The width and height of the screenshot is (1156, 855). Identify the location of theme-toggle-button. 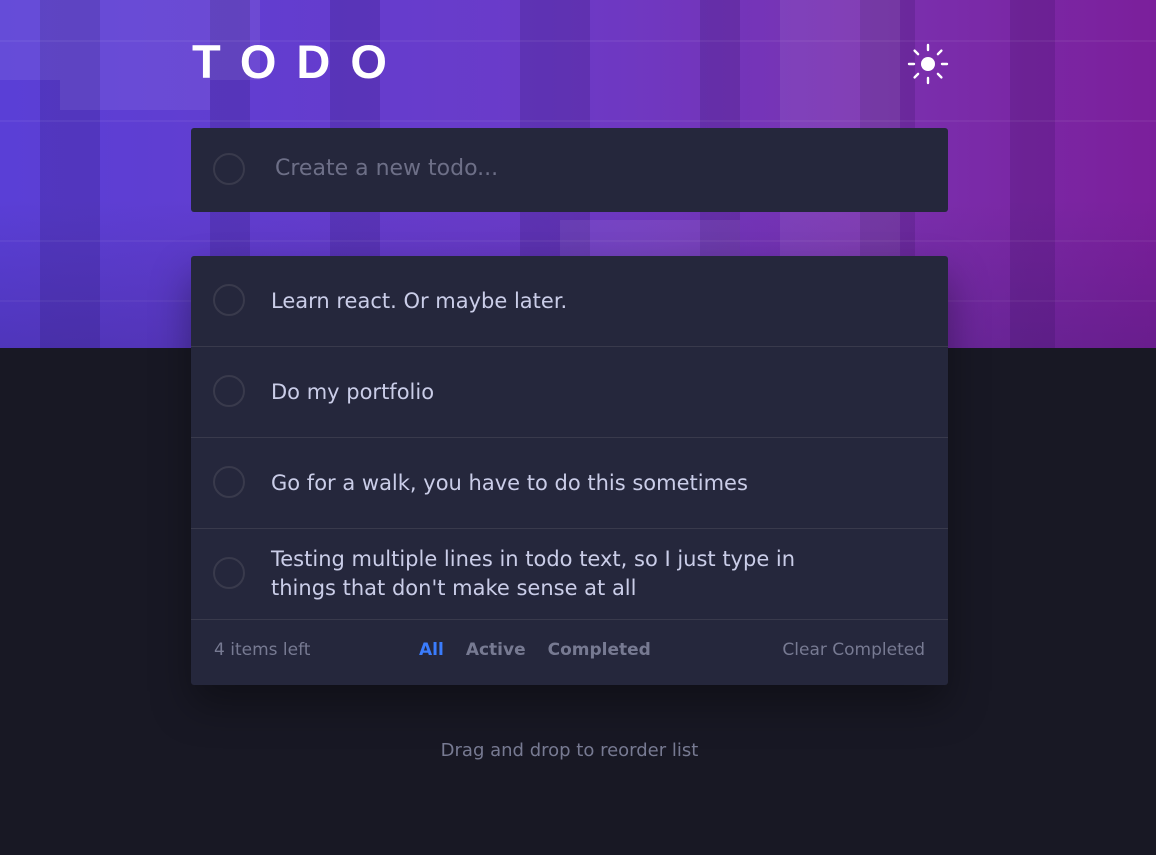
(928, 64).